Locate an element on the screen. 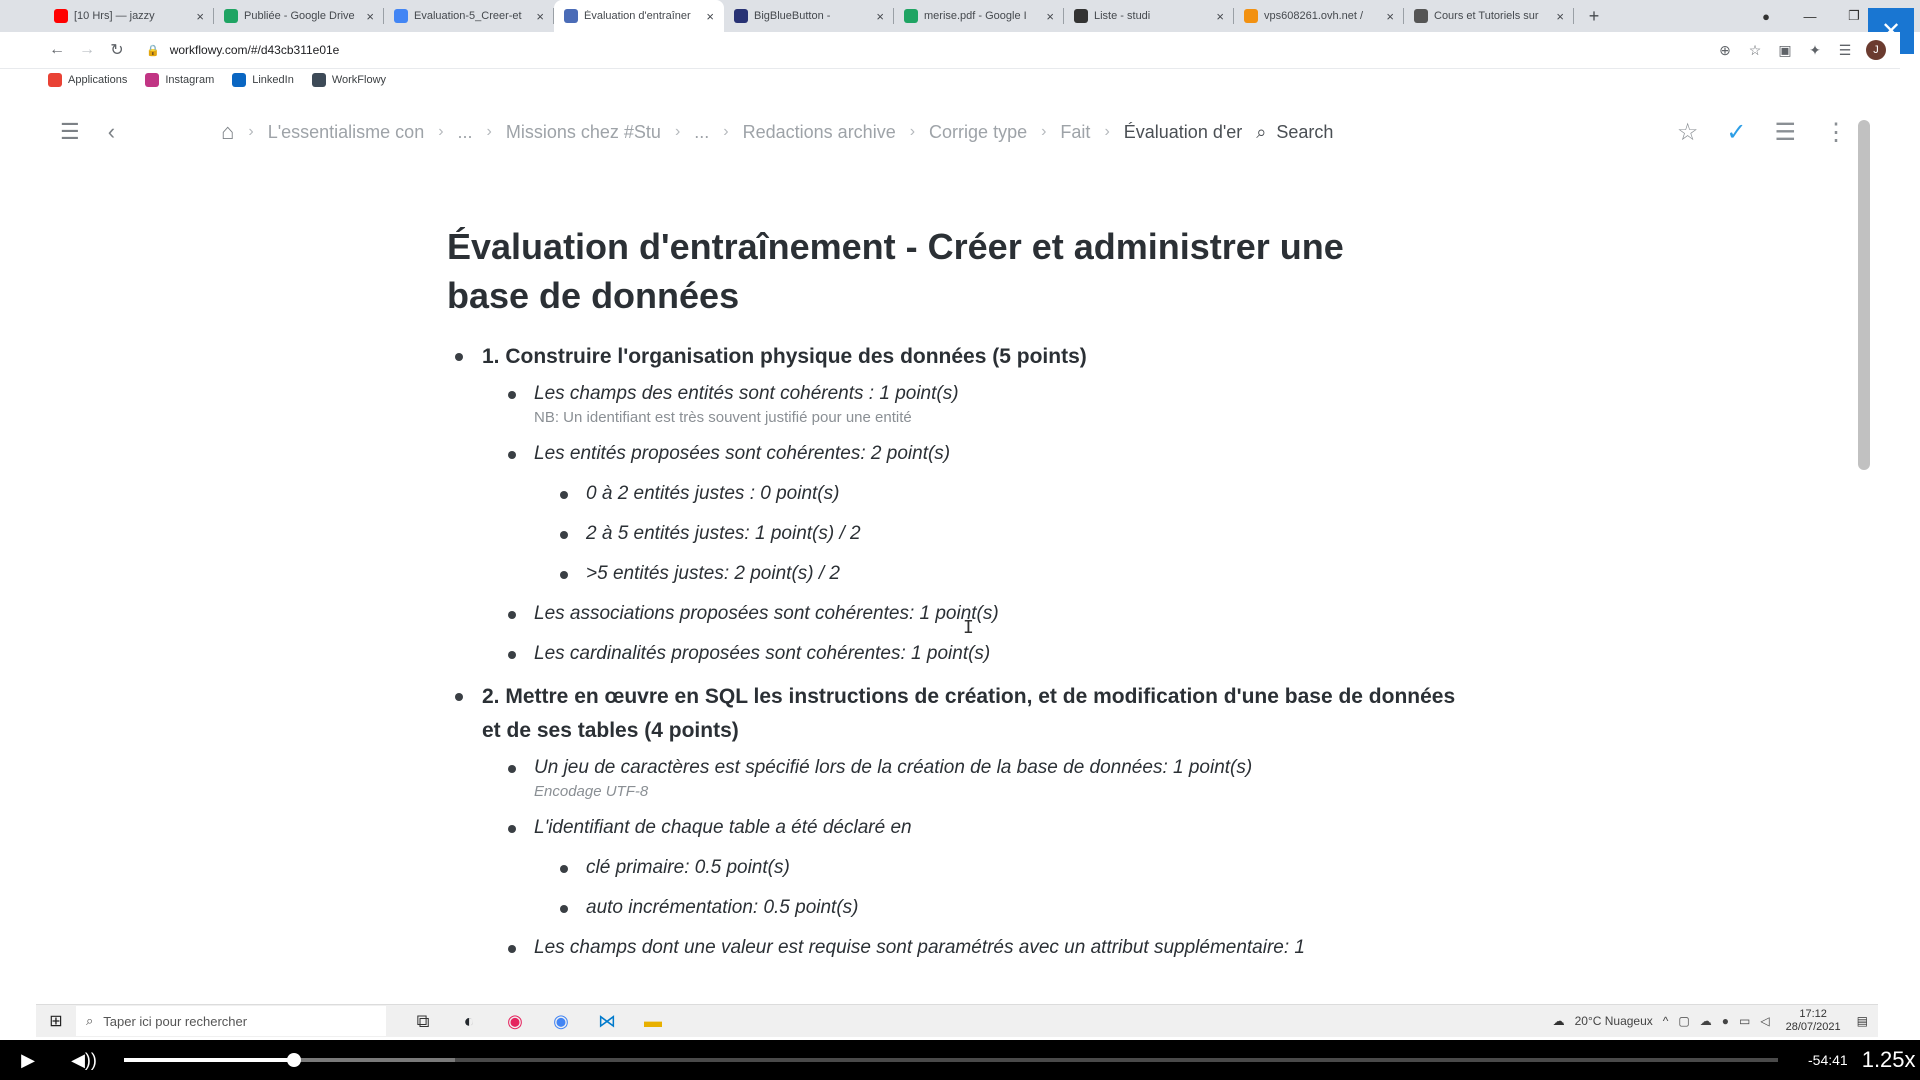 Image resolution: width=1920 pixels, height=1080 pixels. network-icon: ▭ is located at coordinates (1744, 1021).